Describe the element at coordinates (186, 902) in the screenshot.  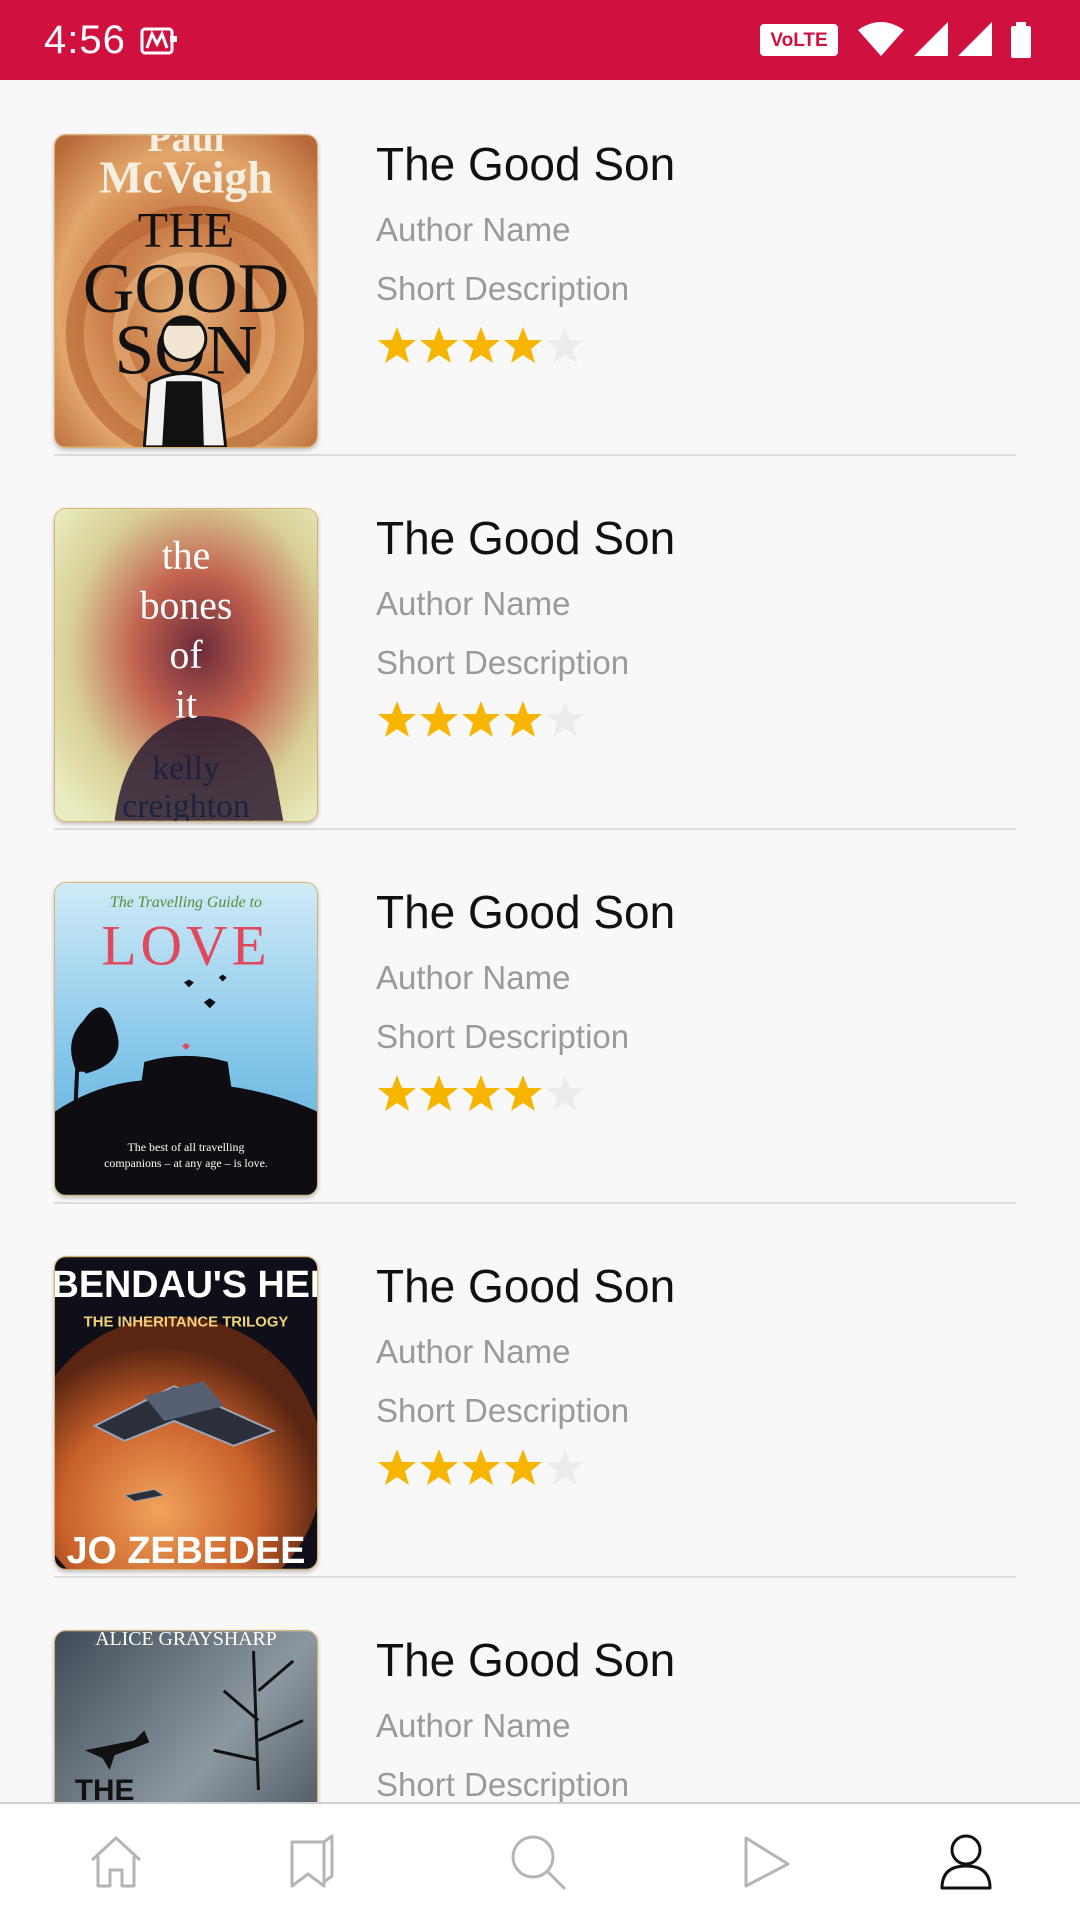
I see `cover-text: The Travelling Guide to` at that location.